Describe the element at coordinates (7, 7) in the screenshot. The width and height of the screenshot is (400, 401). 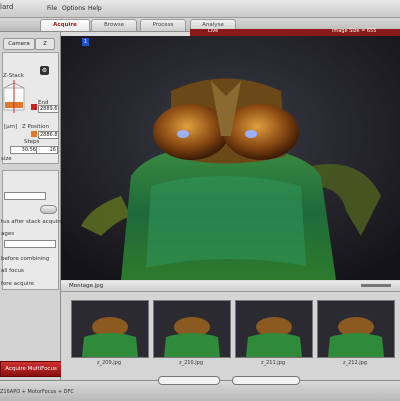
I see `window-title: lard` at that location.